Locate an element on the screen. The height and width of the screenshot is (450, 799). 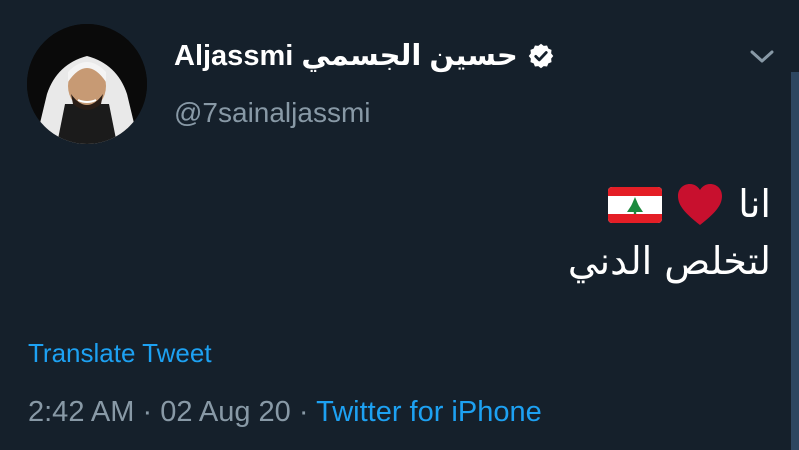
avatar is located at coordinates (87, 84).